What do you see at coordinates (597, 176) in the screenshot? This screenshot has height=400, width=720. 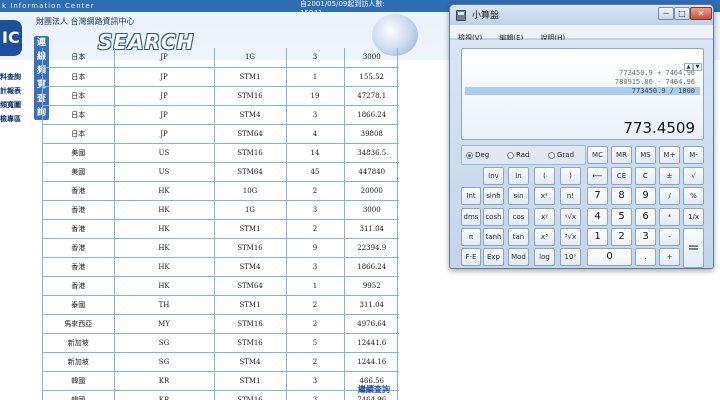 I see `backspace-button: ⟵` at bounding box center [597, 176].